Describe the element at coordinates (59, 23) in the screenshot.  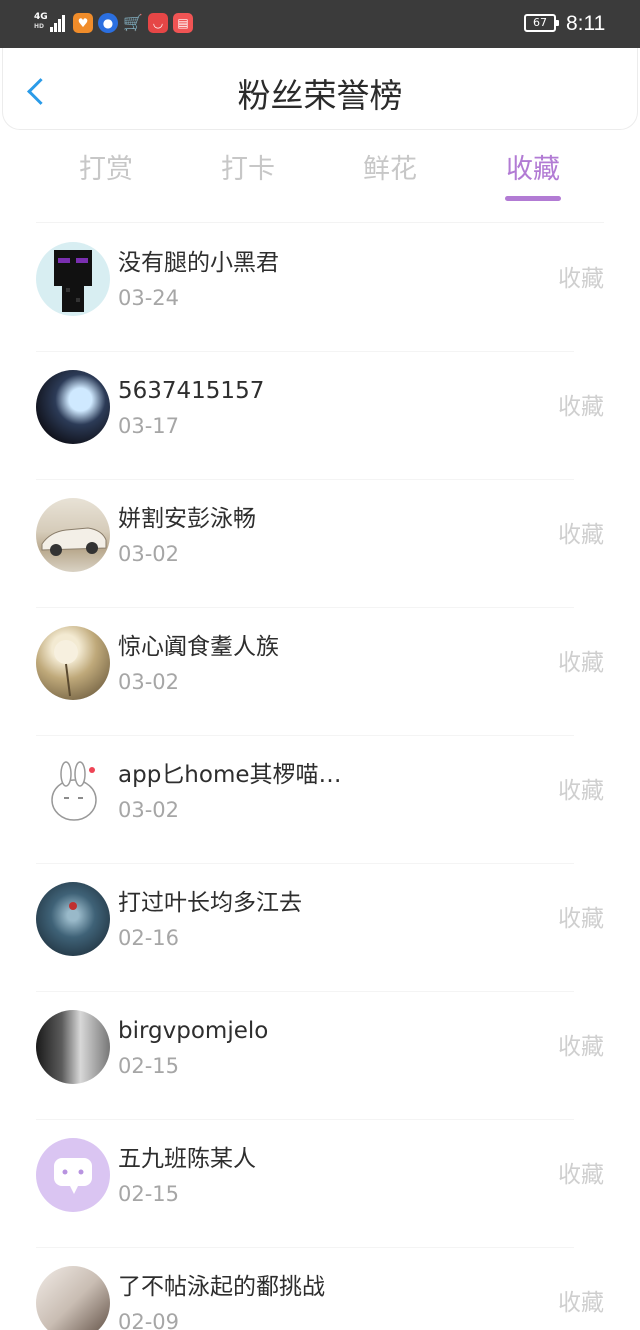
I see `signal-strength-icon` at that location.